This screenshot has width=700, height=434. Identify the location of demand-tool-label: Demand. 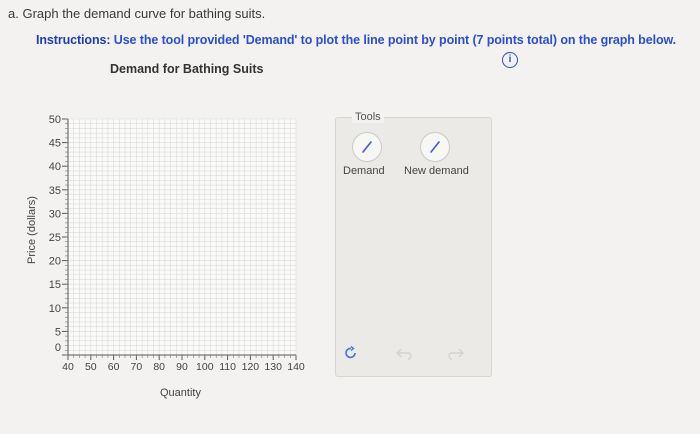
(364, 171).